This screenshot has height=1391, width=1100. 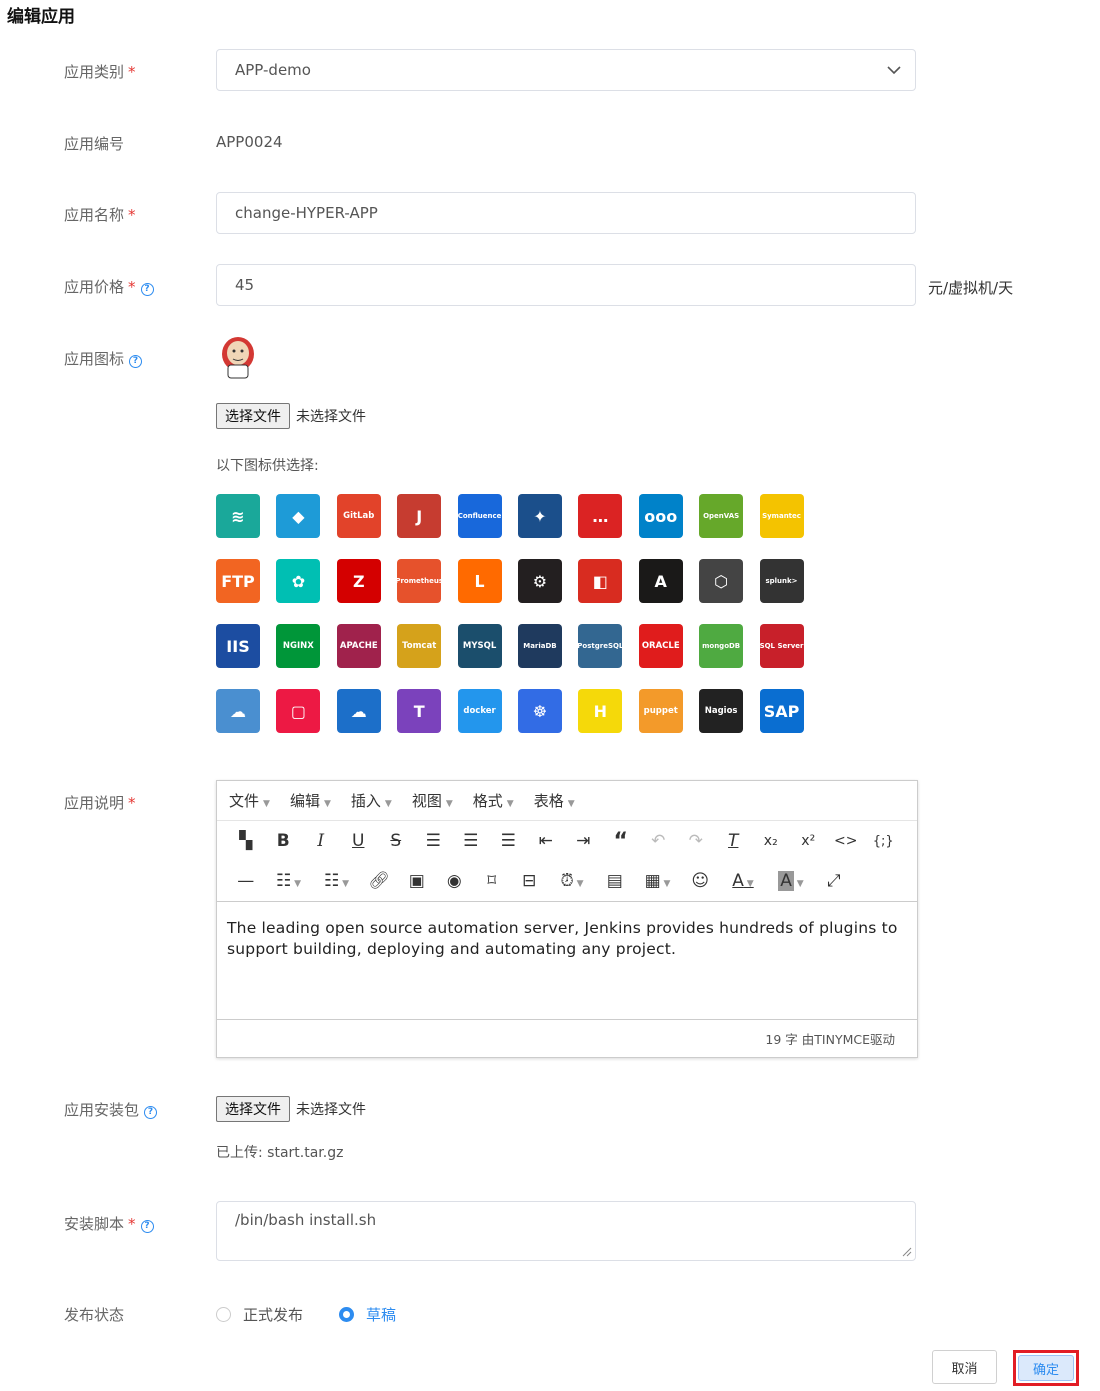 What do you see at coordinates (396, 841) in the screenshot?
I see `strikethrough-icon: S` at bounding box center [396, 841].